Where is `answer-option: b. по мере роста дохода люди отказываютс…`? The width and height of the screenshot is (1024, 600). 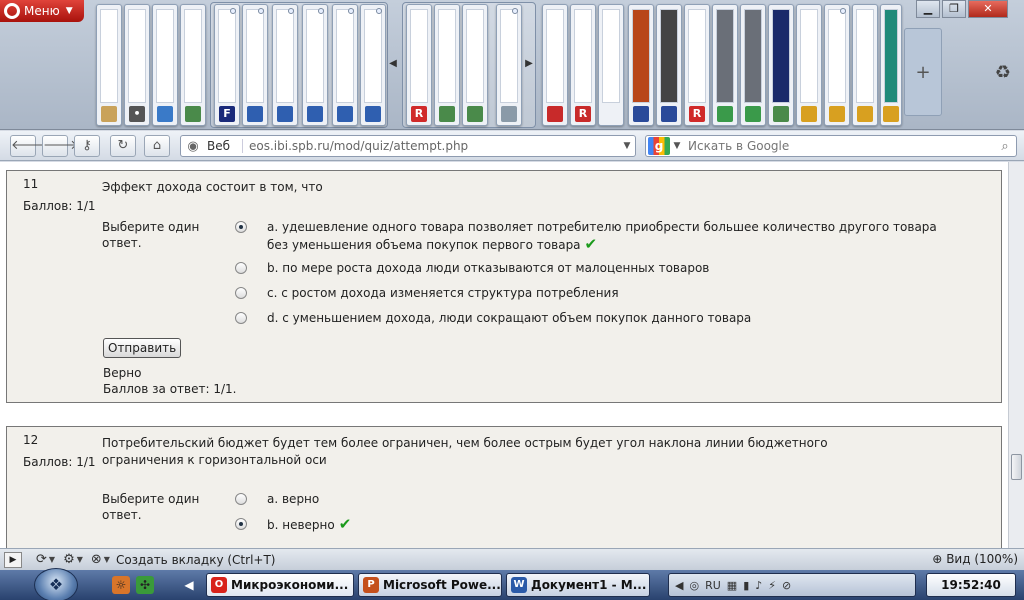
answer-option: b. по мере роста дохода люди отказываютс… is located at coordinates (595, 268).